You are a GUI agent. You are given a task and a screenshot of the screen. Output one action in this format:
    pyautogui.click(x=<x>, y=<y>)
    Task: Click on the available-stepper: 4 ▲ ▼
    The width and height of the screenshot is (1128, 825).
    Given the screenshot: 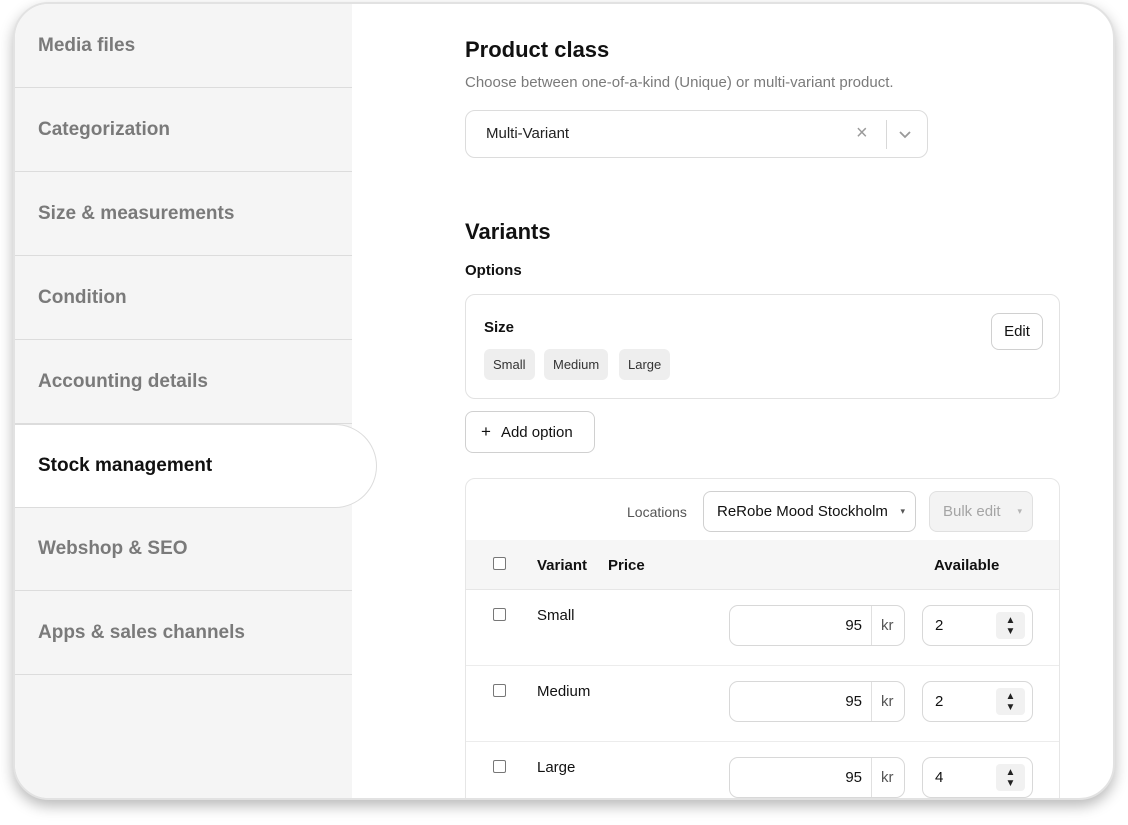 What is the action you would take?
    pyautogui.click(x=977, y=777)
    